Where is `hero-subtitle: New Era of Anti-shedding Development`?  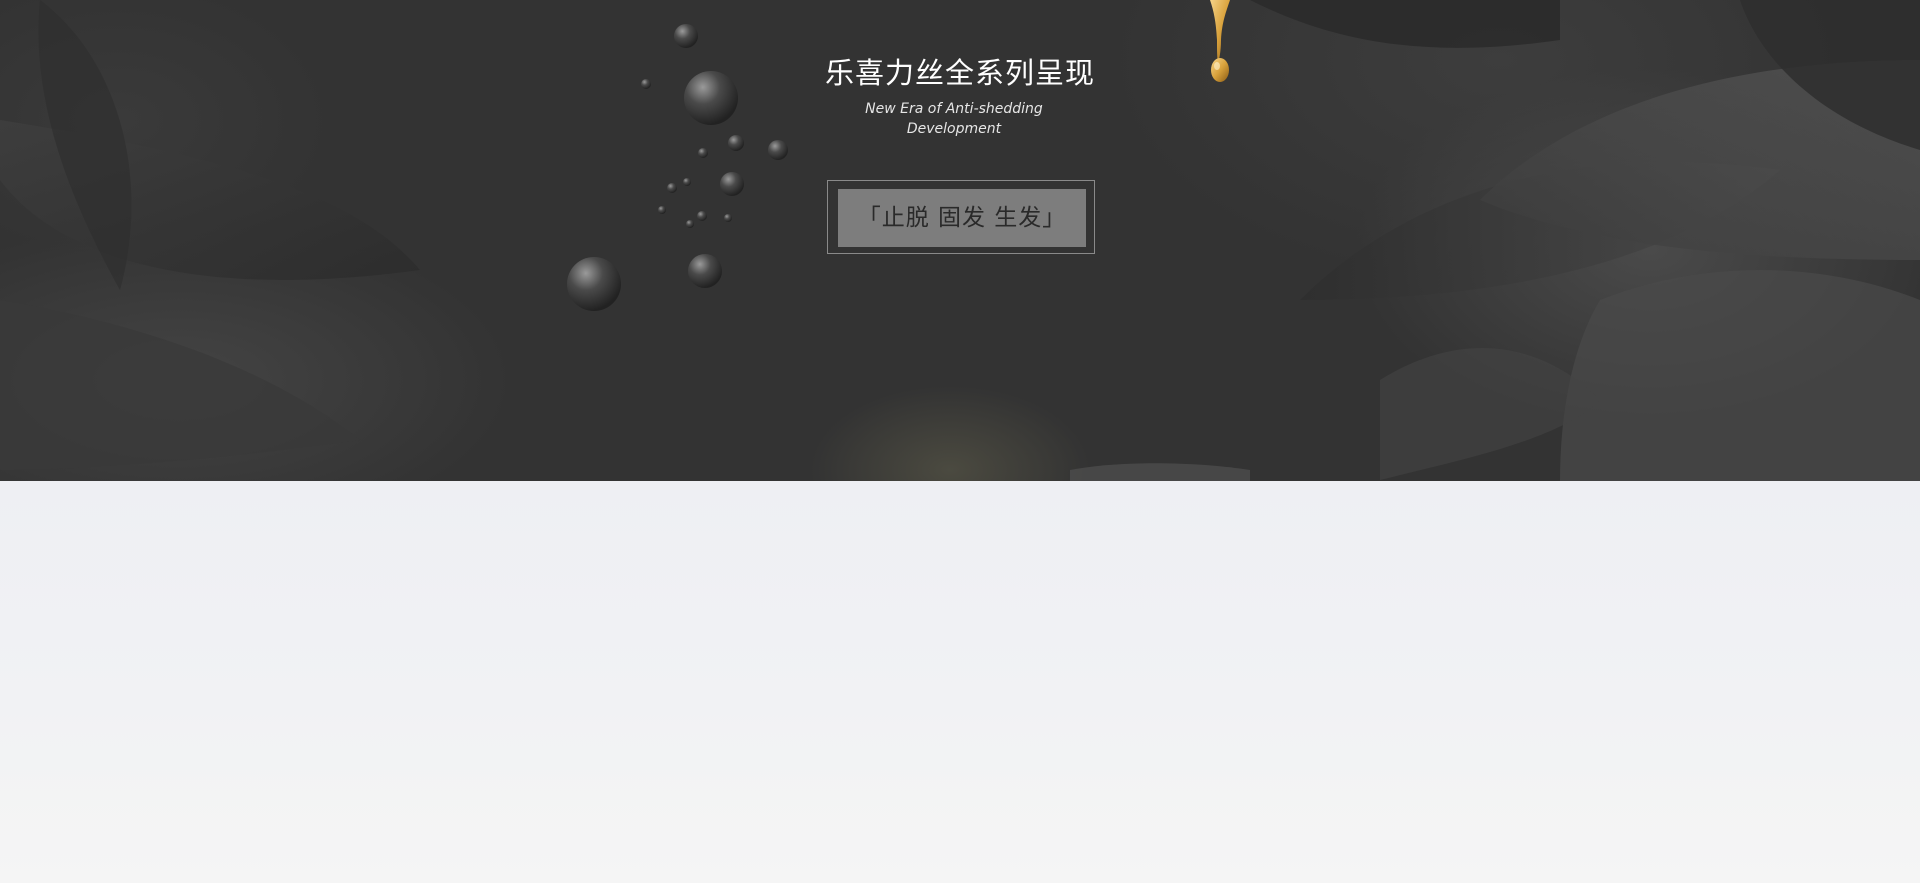
hero-subtitle: New Era of Anti-shedding Development is located at coordinates (954, 119).